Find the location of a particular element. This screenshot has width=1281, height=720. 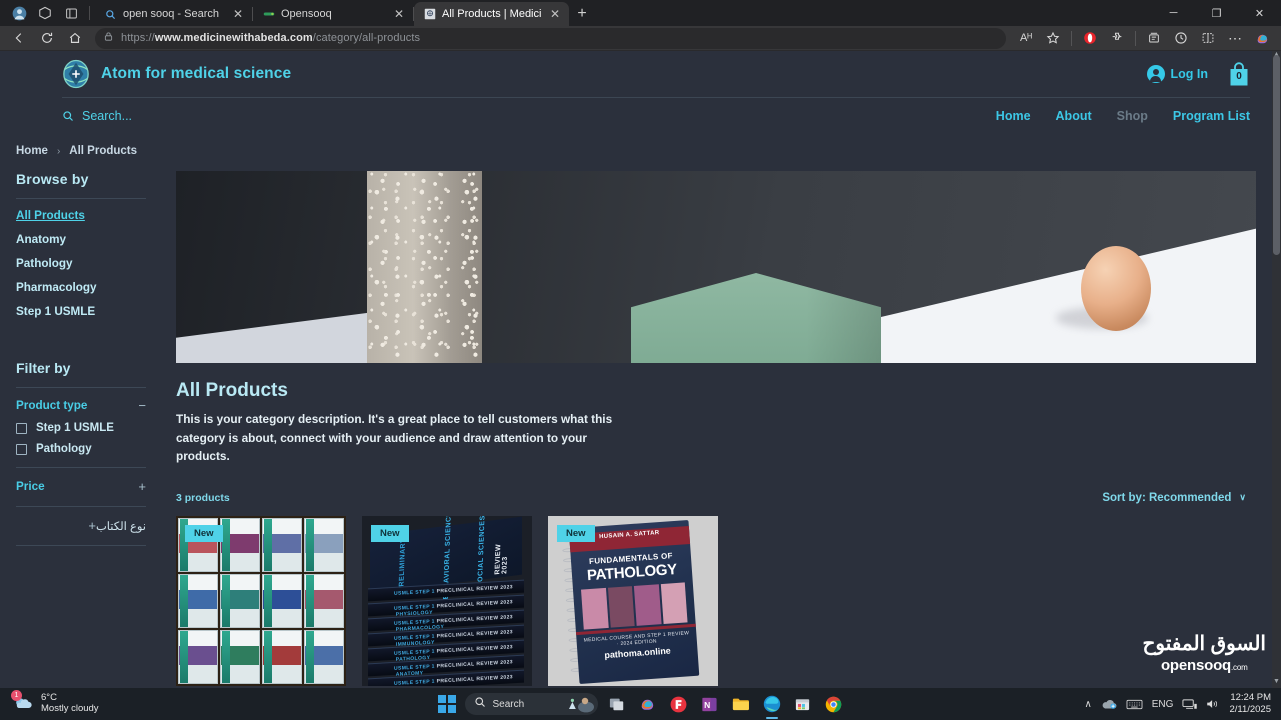

network-icon is located at coordinates (1190, 704).